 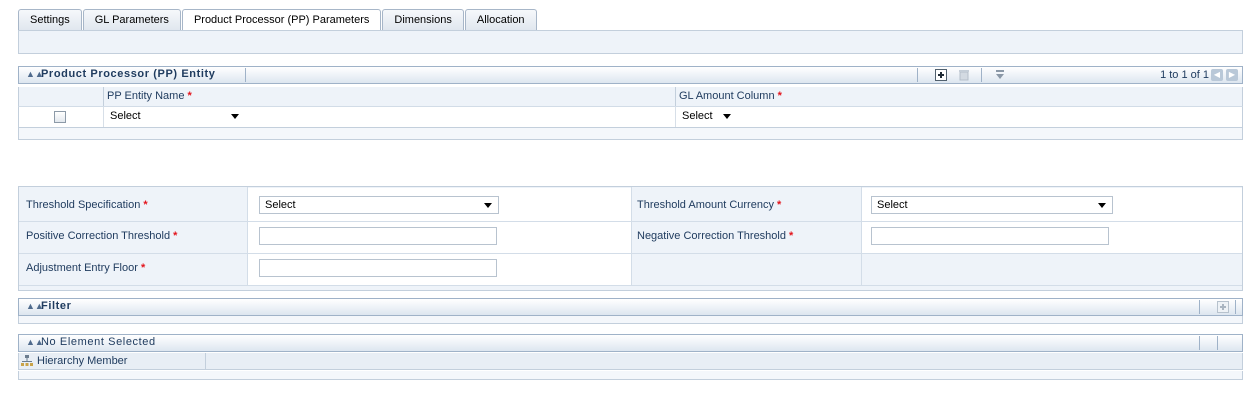 I want to click on filter-body, so click(x=630, y=320).